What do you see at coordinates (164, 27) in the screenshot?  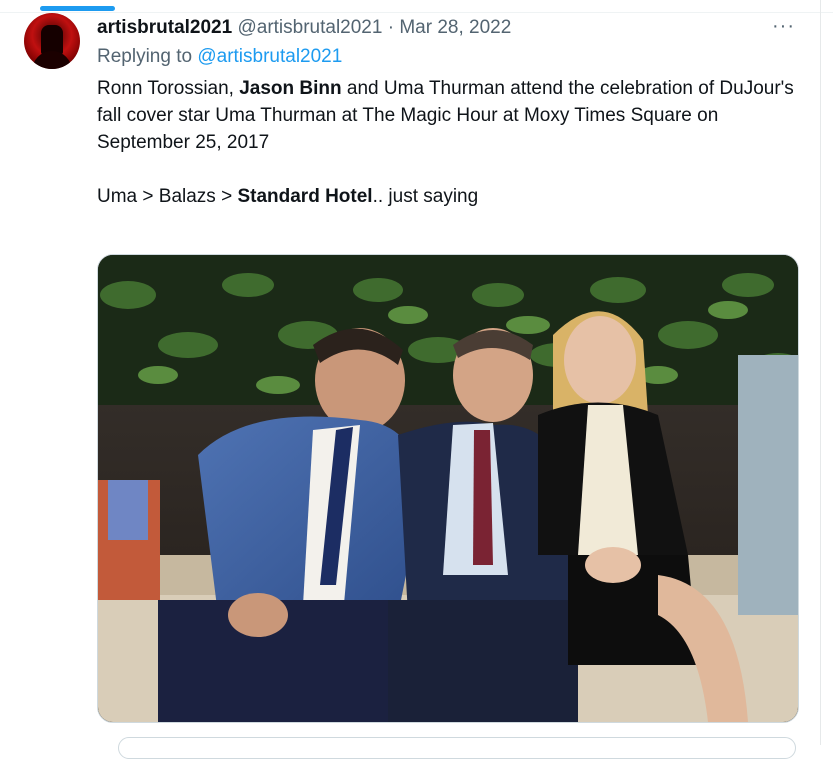 I see `display-name: artisbrutal2021` at bounding box center [164, 27].